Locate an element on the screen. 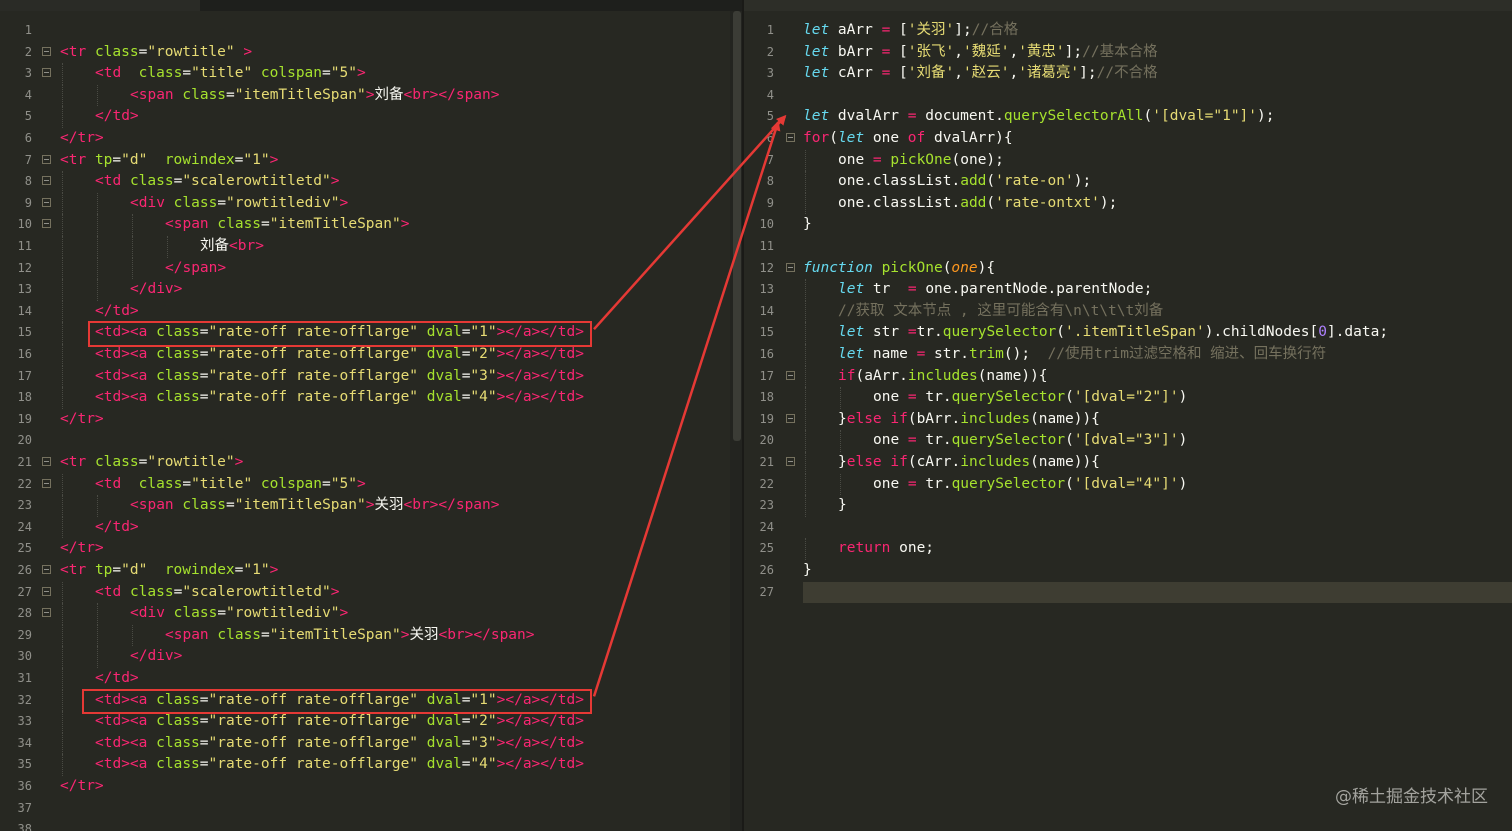 The image size is (1512, 831). code-line: 23} is located at coordinates (1128, 506).